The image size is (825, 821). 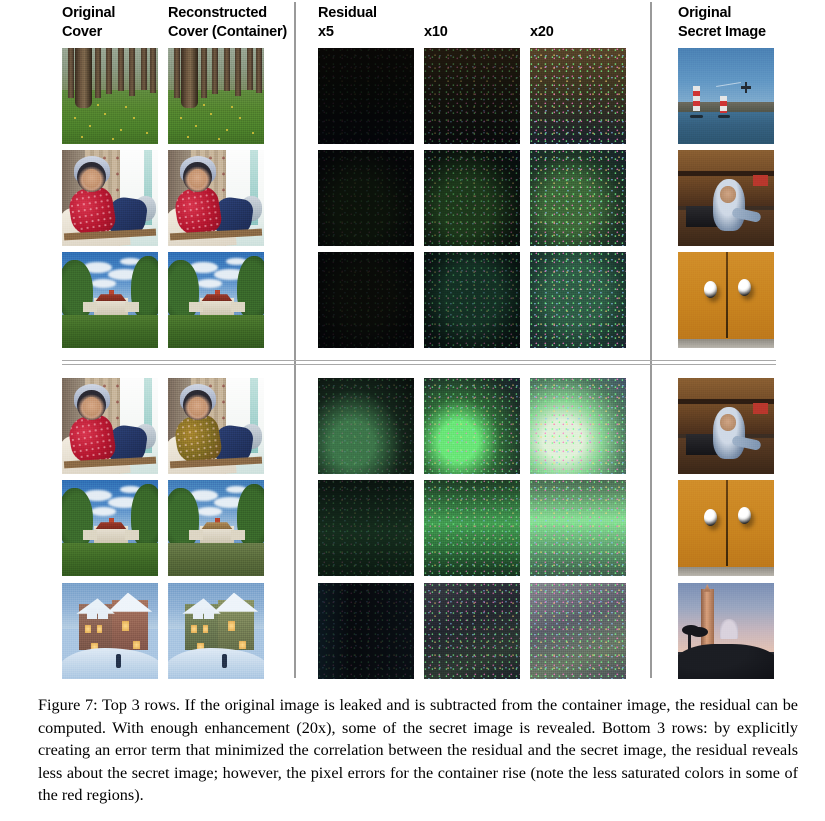 I want to click on vertical-separator-right, so click(x=651, y=340).